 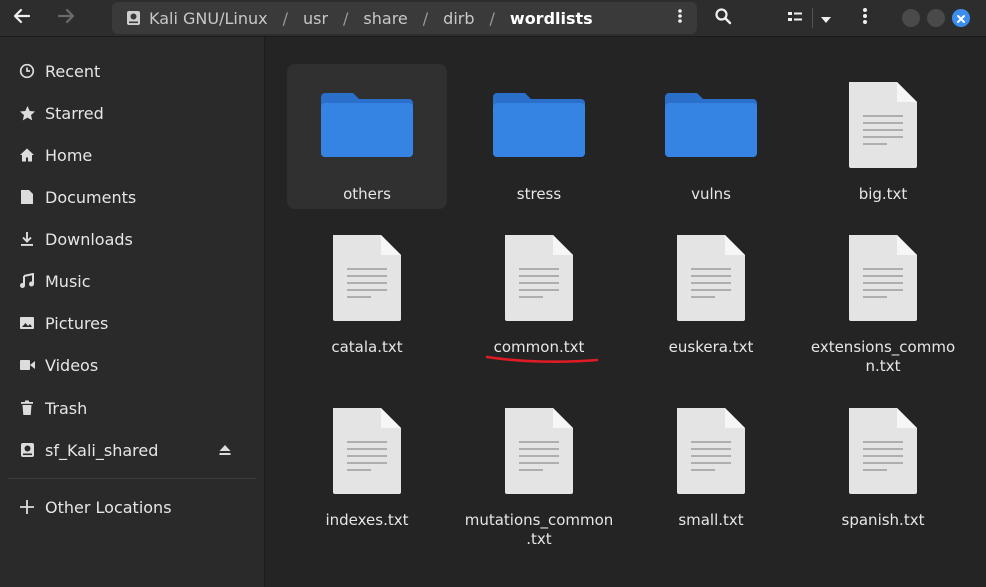 I want to click on sidebar-item-recent: Recent, so click(x=132, y=71).